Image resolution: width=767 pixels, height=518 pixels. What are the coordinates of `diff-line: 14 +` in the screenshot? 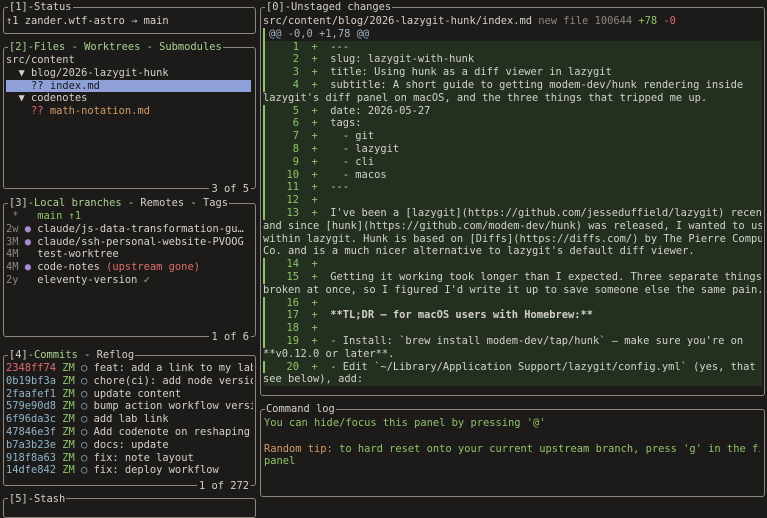 It's located at (512, 264).